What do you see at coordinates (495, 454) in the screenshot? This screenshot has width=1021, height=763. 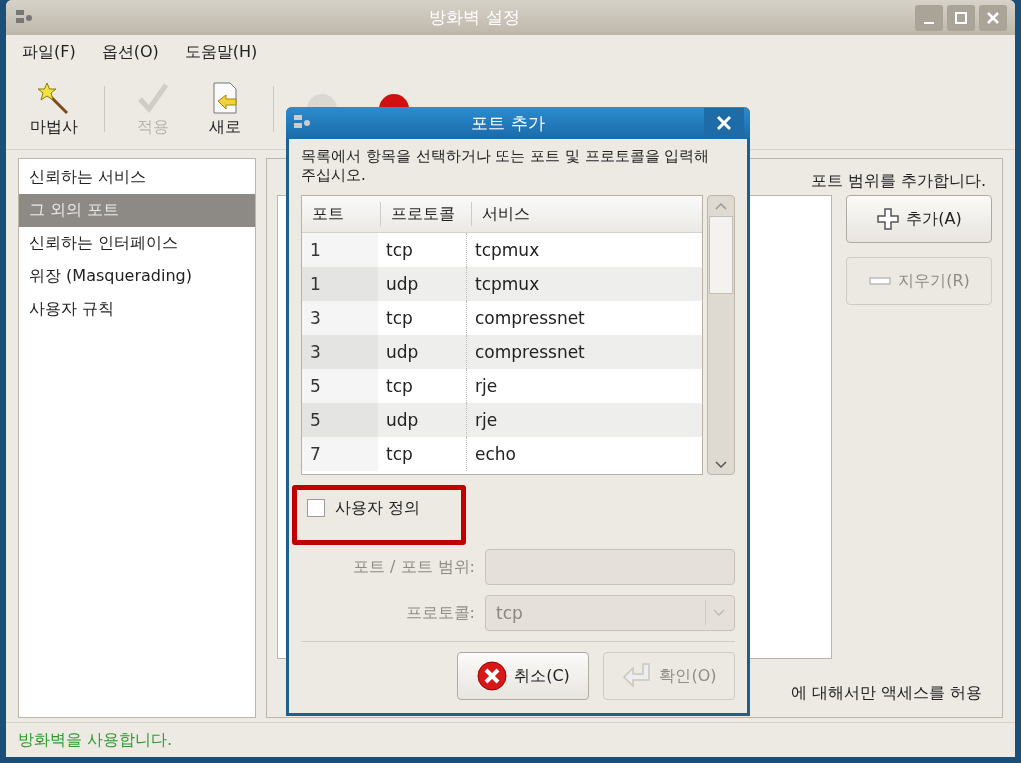 I see `table-cell-text: echo` at bounding box center [495, 454].